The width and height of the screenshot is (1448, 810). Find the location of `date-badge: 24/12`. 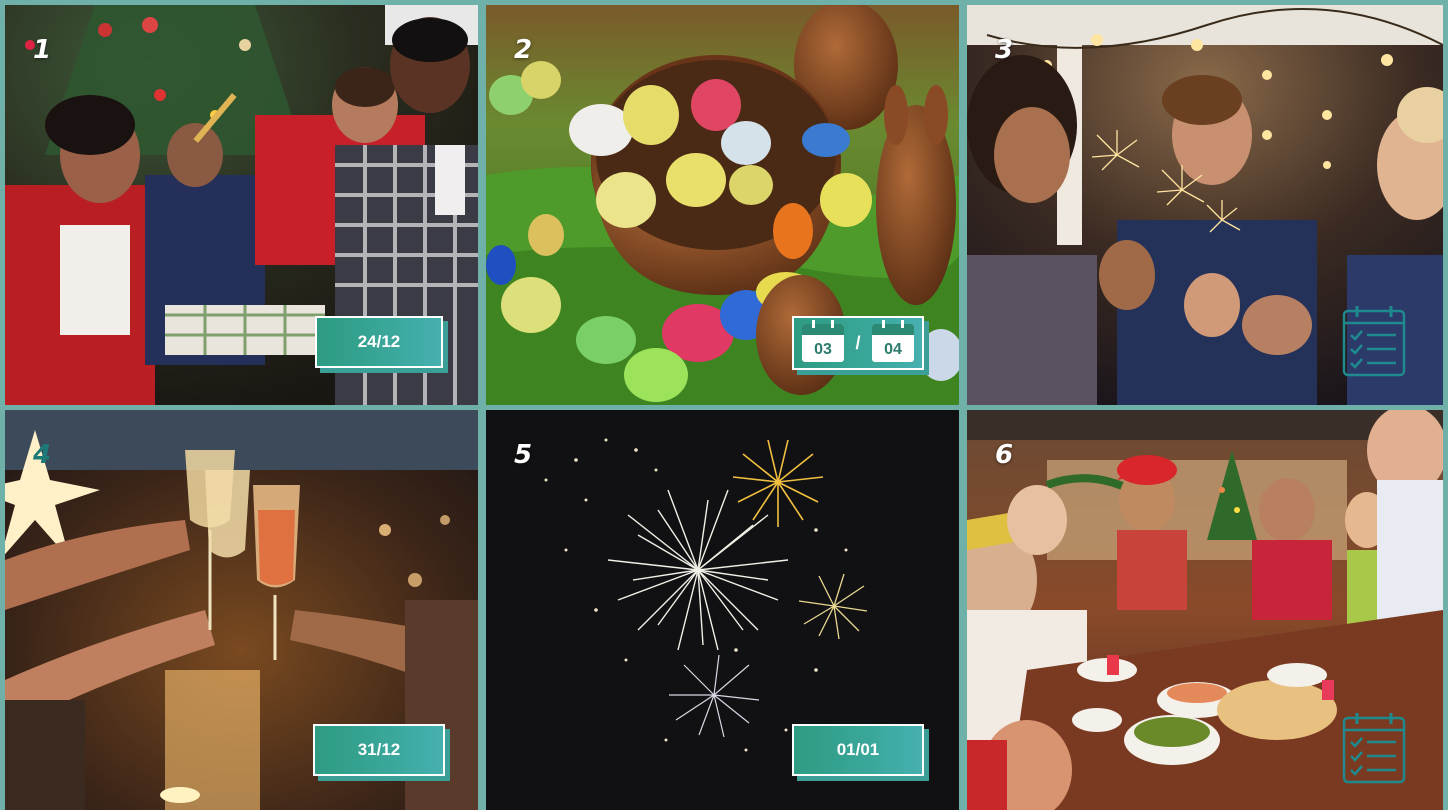

date-badge: 24/12 is located at coordinates (379, 342).